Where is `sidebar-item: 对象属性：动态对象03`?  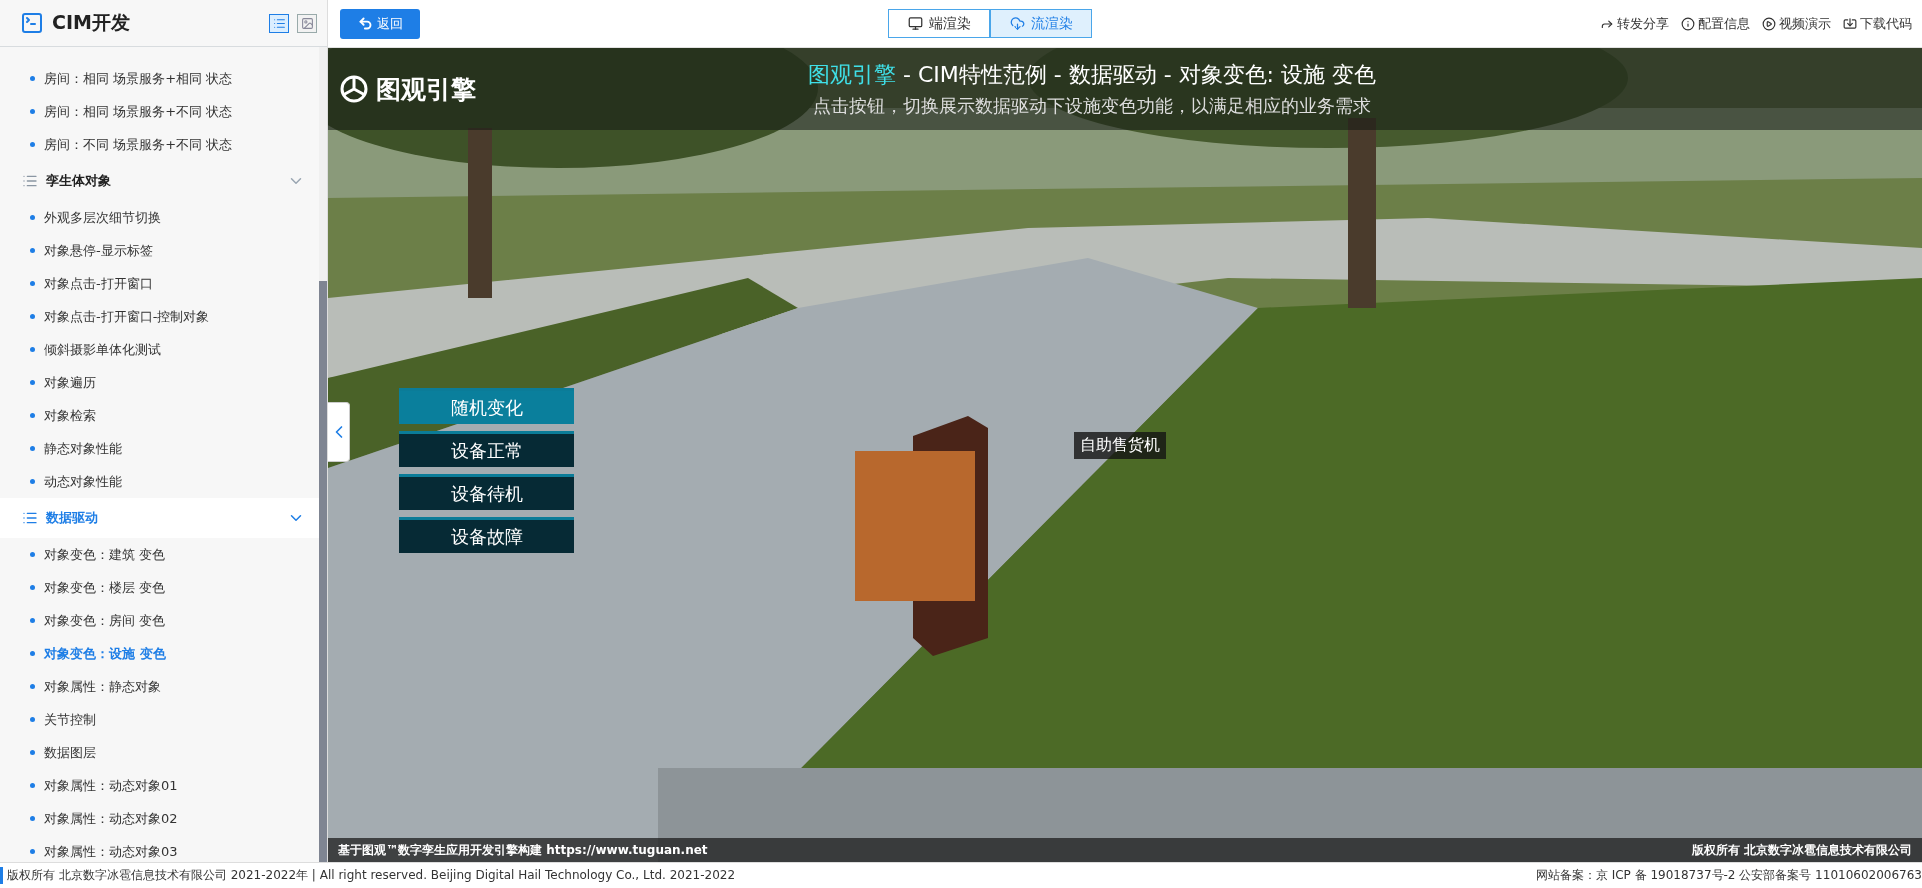
sidebar-item: 对象属性：动态对象03 is located at coordinates (159, 851).